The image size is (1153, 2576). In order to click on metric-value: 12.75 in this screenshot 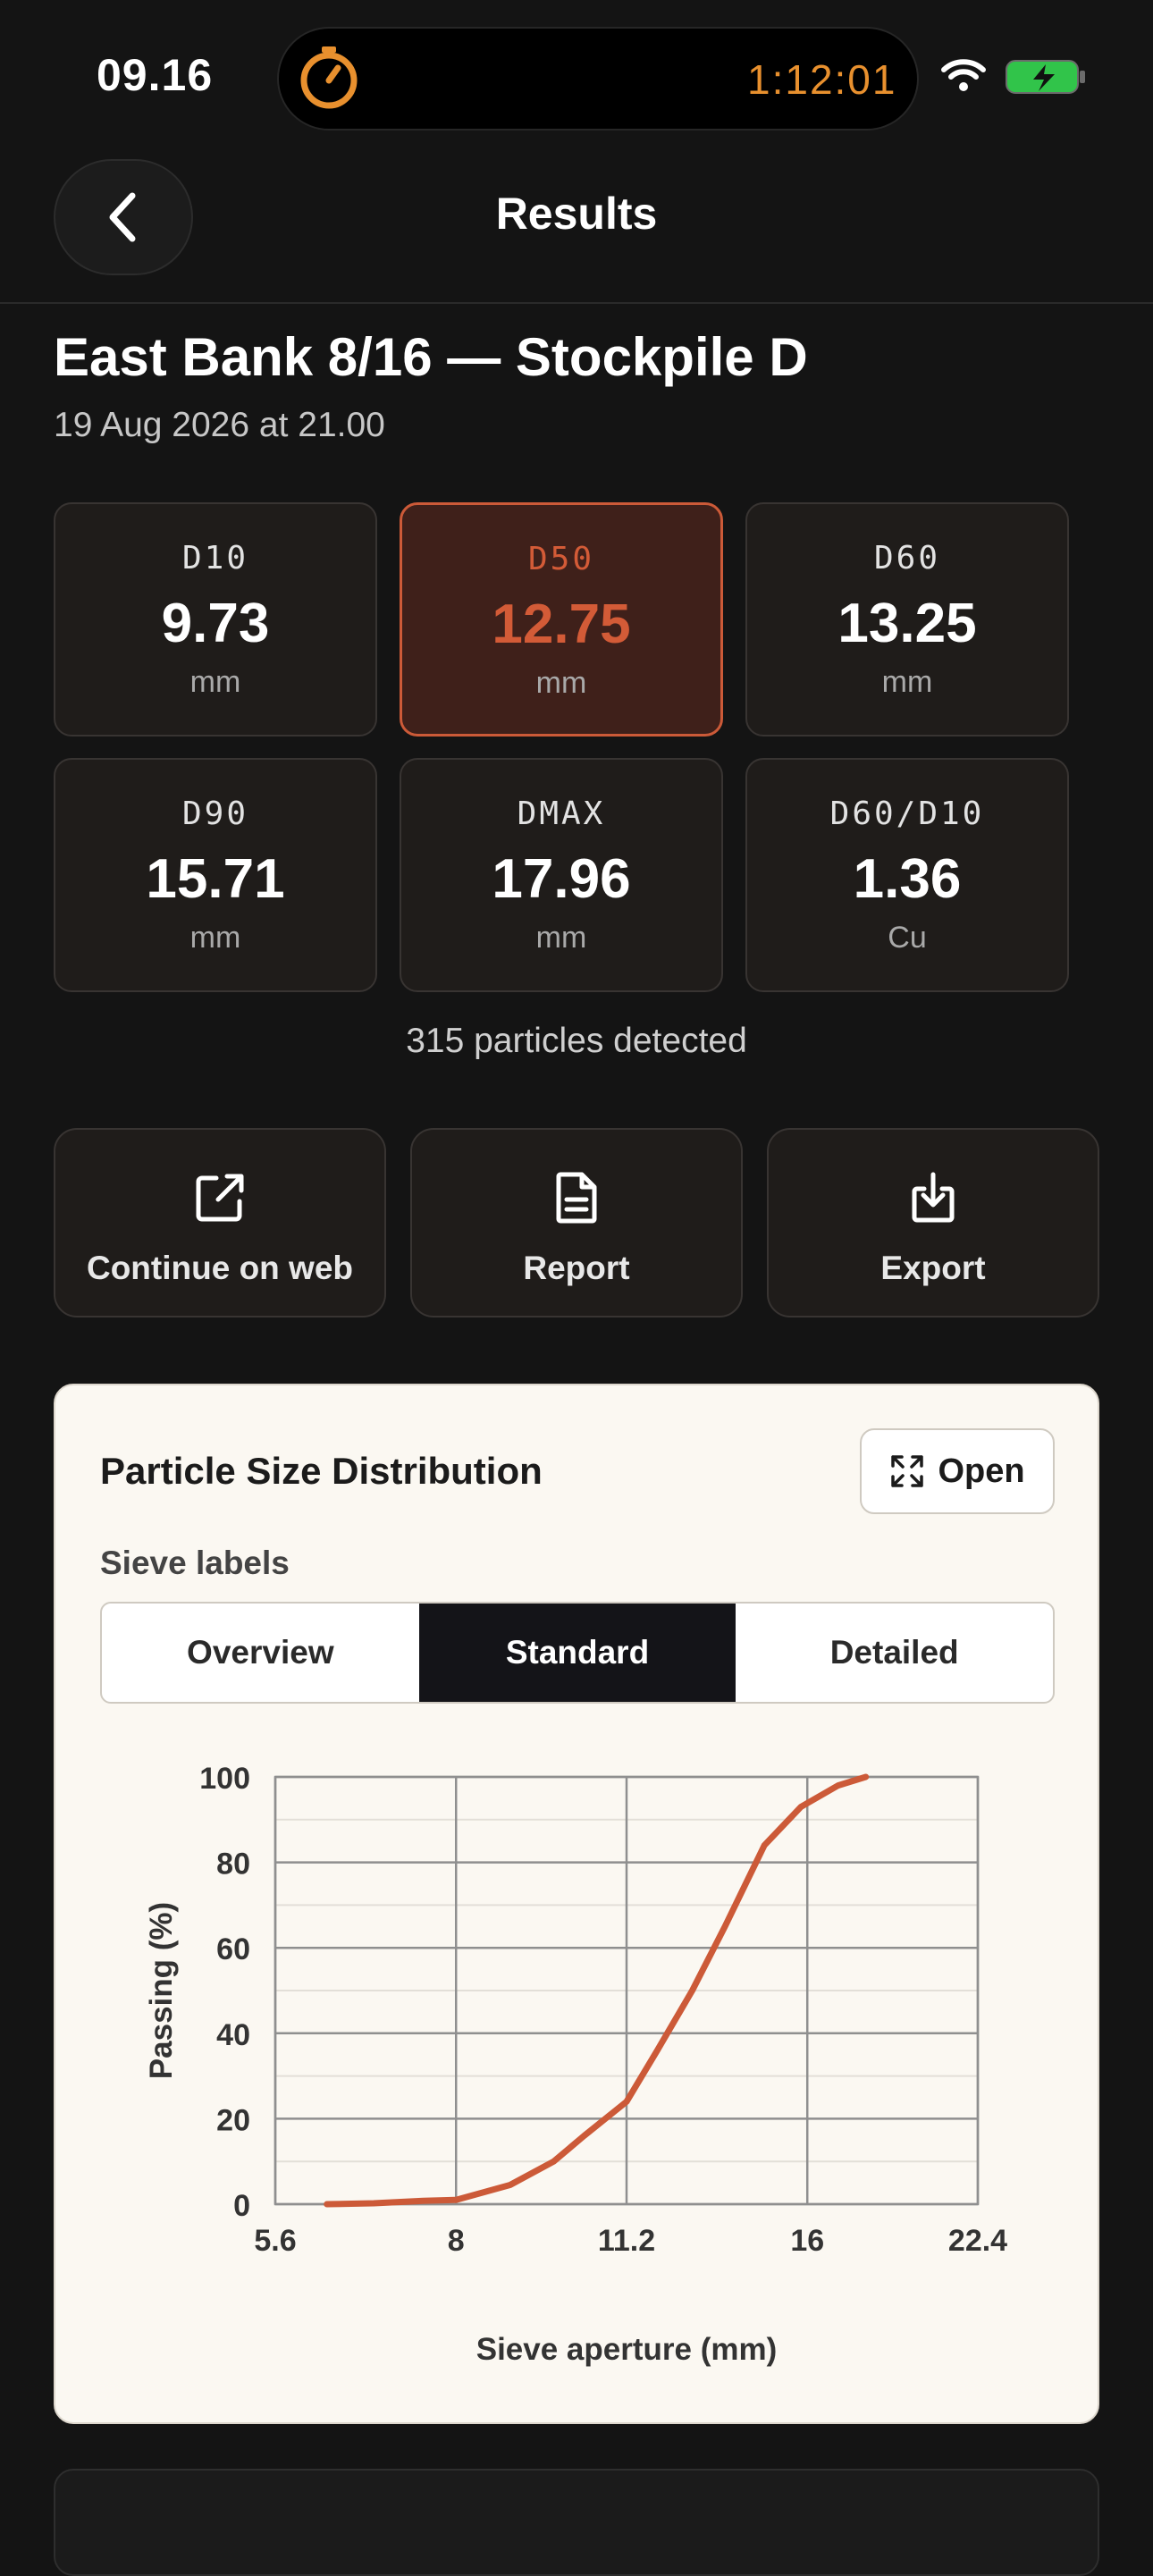, I will do `click(562, 624)`.